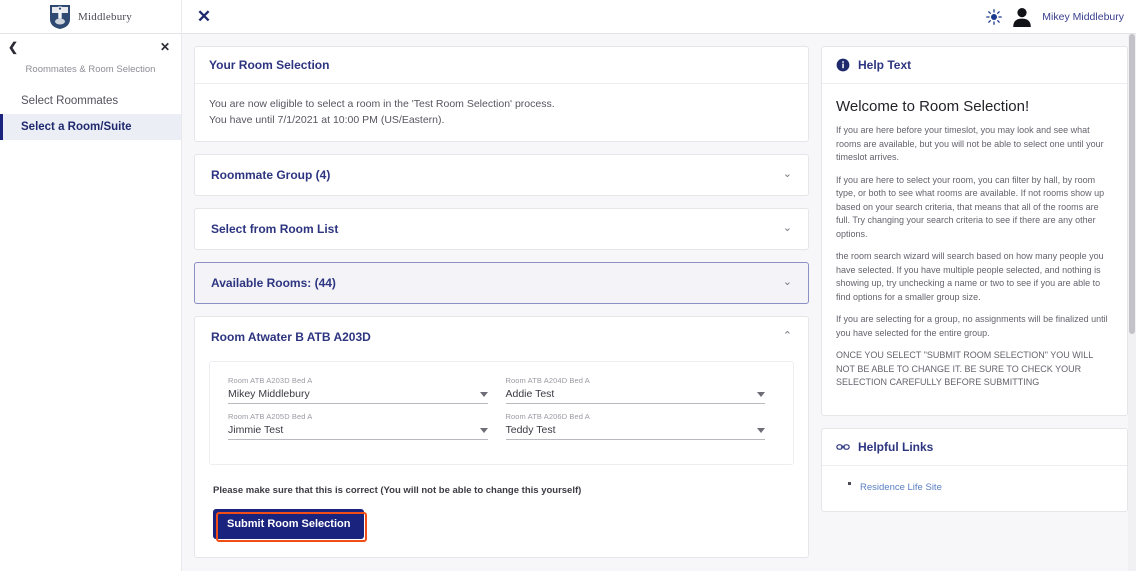 The image size is (1136, 571). I want to click on bed-occupant-select: Jimmie Test, so click(358, 432).